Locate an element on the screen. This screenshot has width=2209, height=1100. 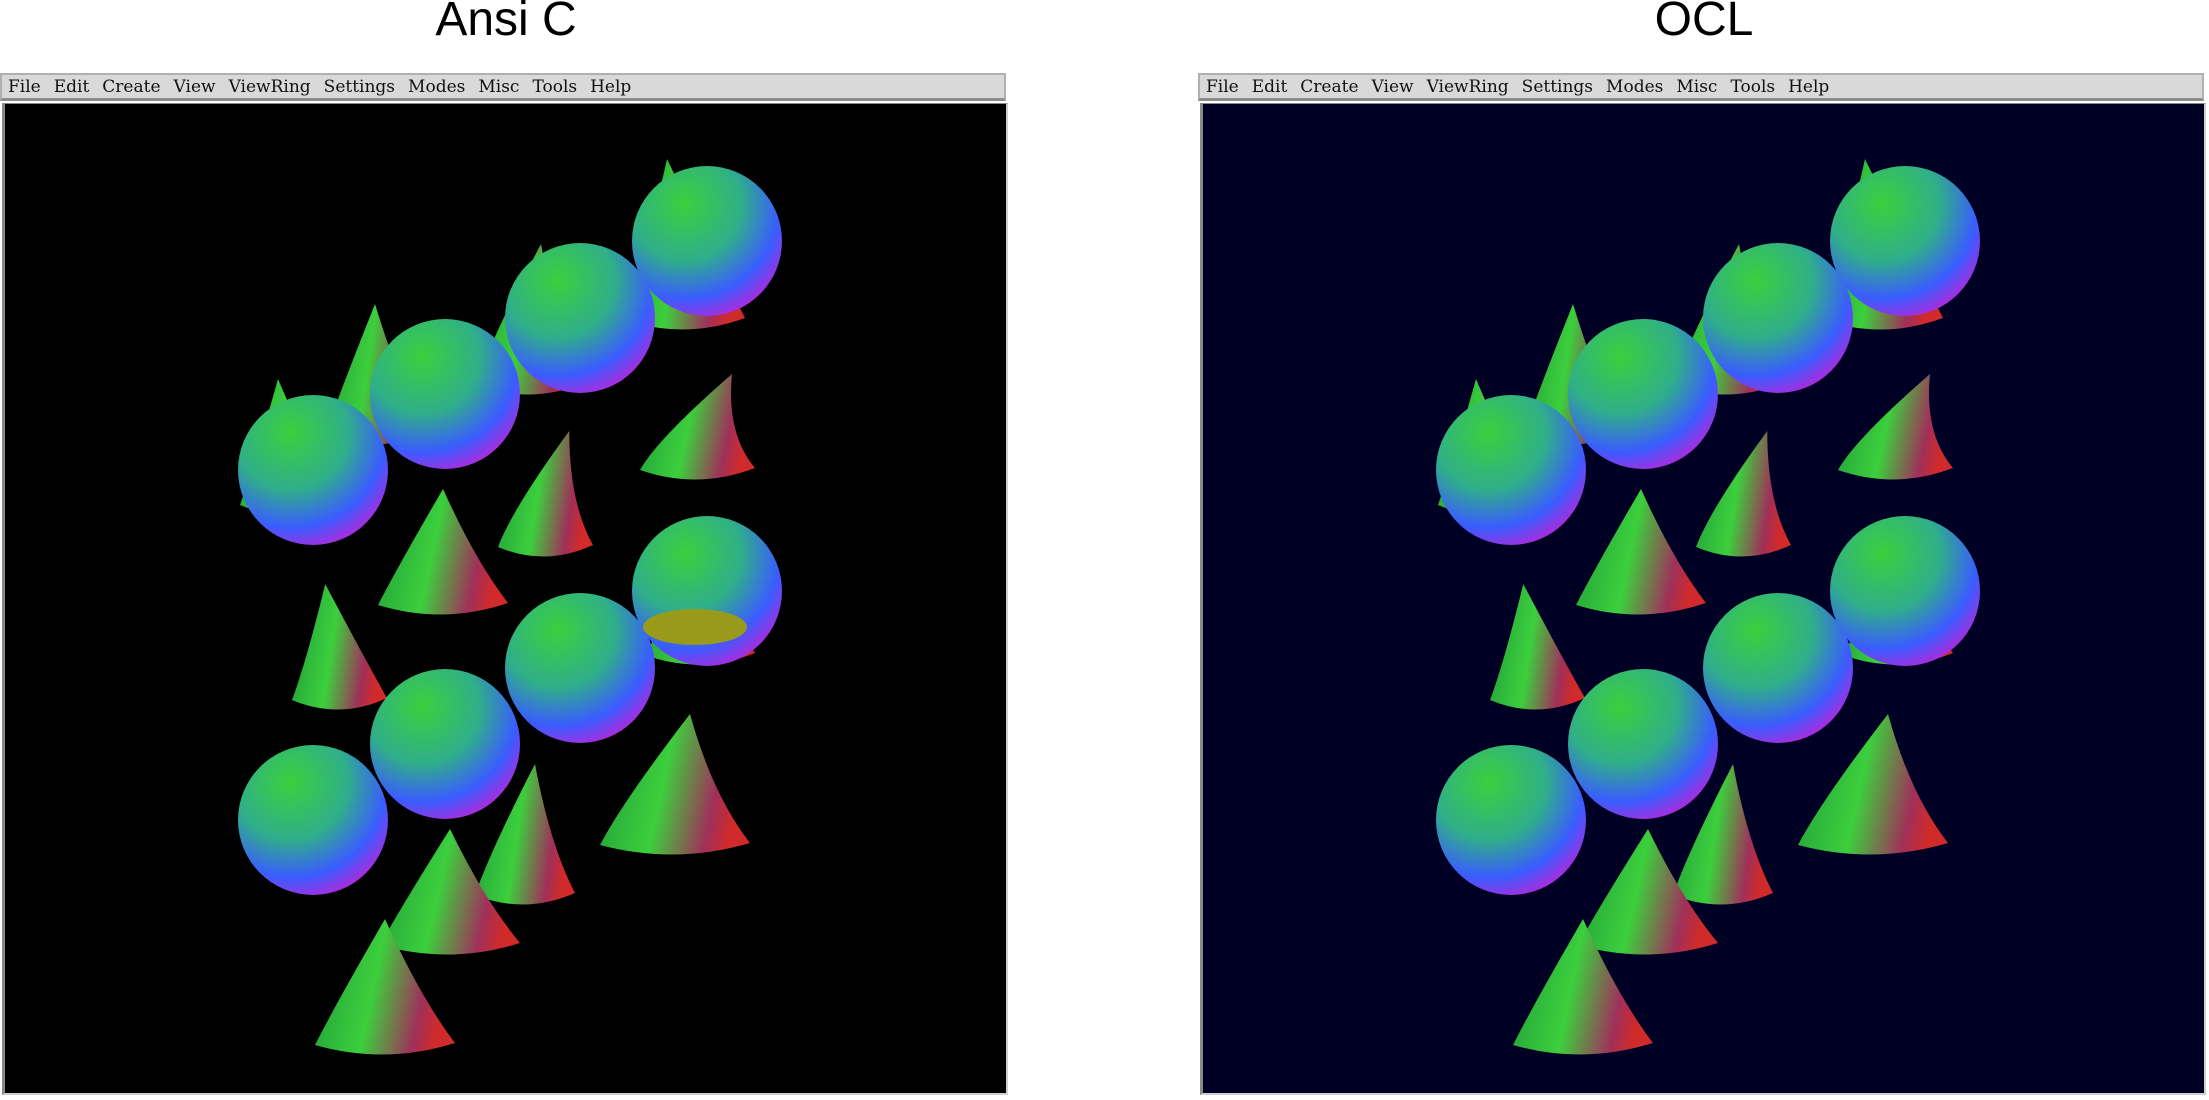
panel-title: Ansi C is located at coordinates (506, 23).